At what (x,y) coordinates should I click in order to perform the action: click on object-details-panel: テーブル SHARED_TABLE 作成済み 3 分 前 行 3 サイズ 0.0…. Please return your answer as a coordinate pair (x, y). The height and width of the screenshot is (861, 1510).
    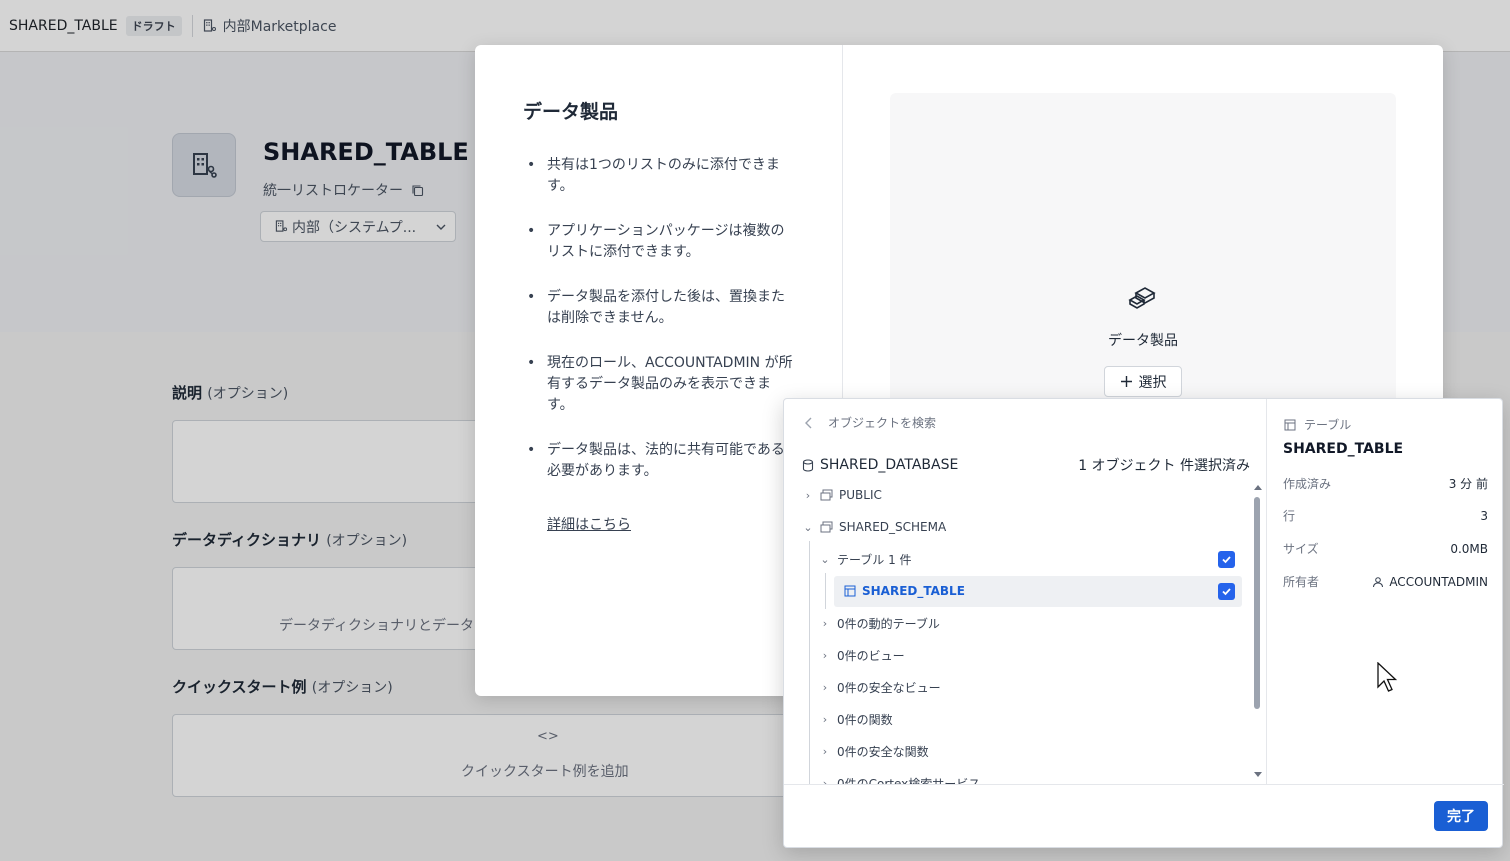
    Looking at the image, I should click on (1385, 591).